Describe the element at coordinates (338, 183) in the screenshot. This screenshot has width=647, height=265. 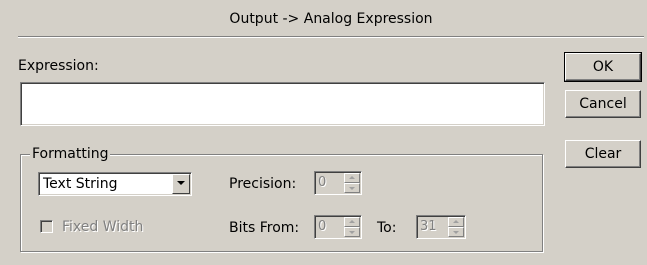
I see `precision-spinner: 0` at that location.